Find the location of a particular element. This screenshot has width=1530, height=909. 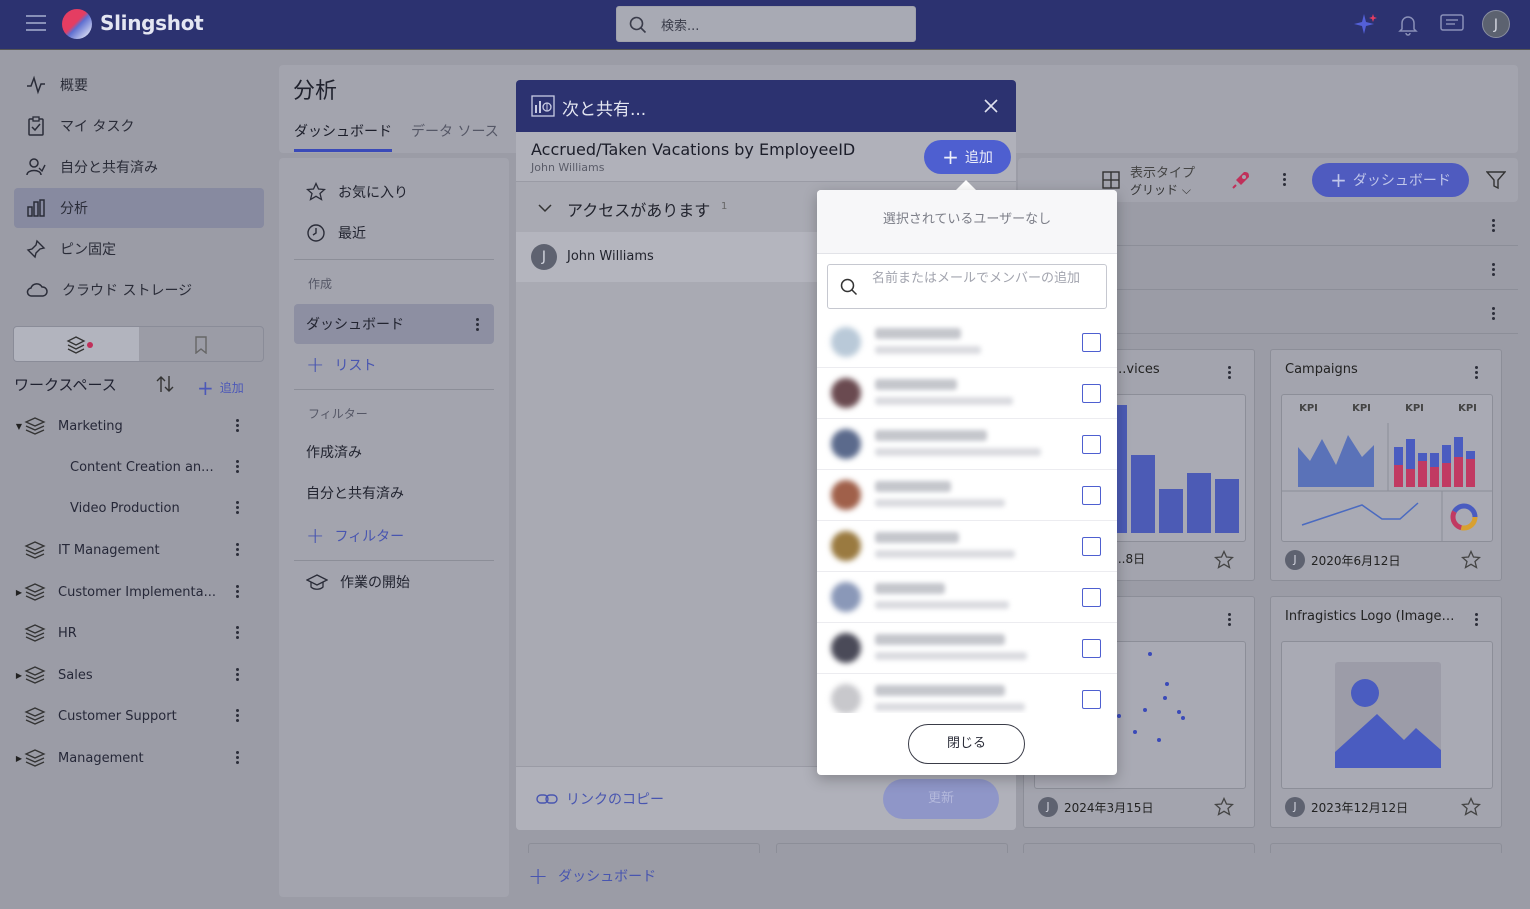

close-button: 閉じる is located at coordinates (966, 744).